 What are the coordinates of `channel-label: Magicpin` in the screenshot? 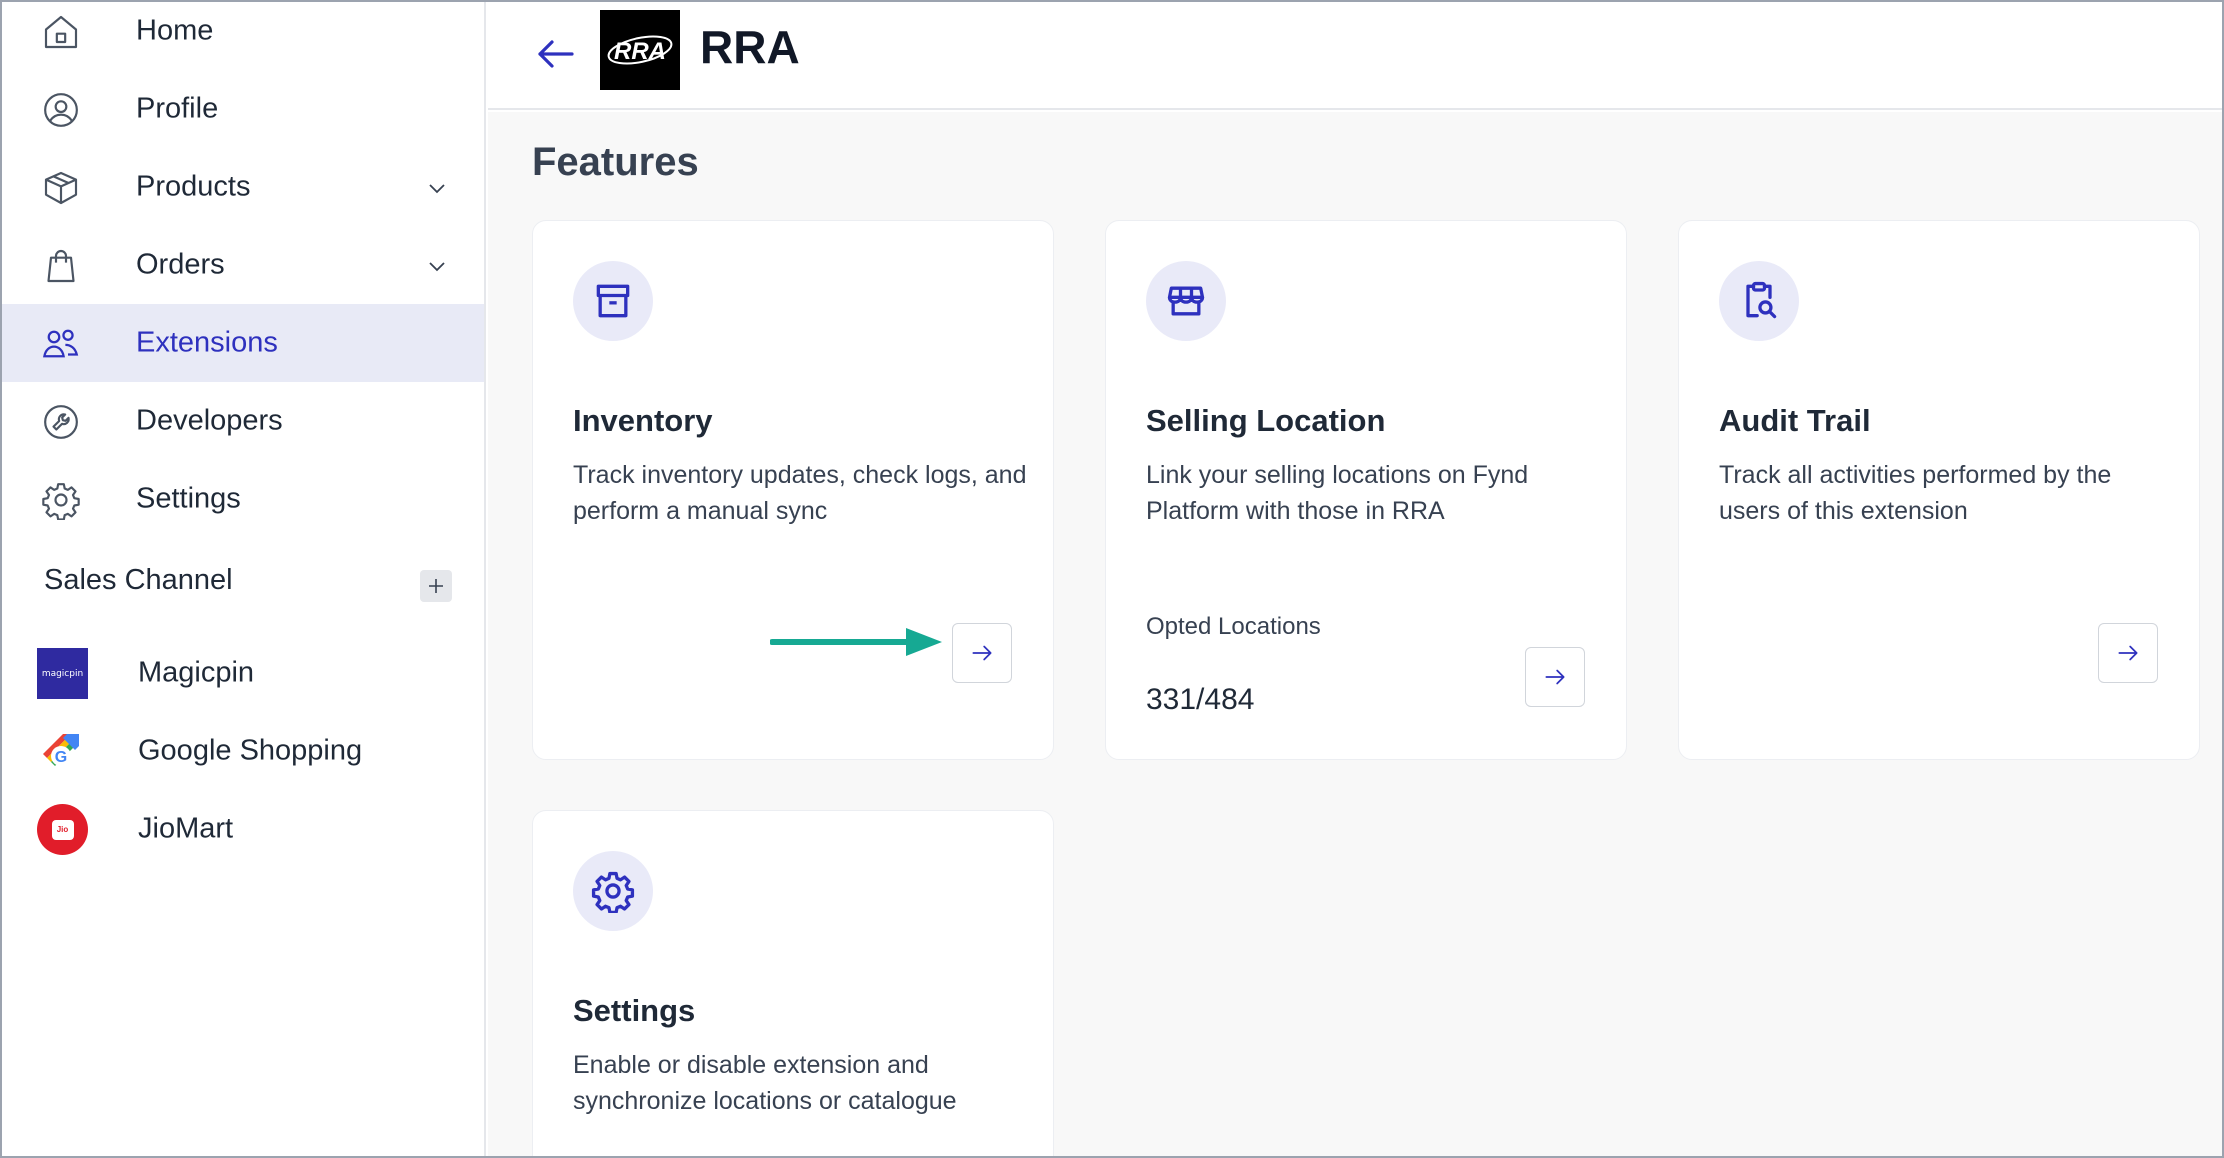 It's located at (196, 672).